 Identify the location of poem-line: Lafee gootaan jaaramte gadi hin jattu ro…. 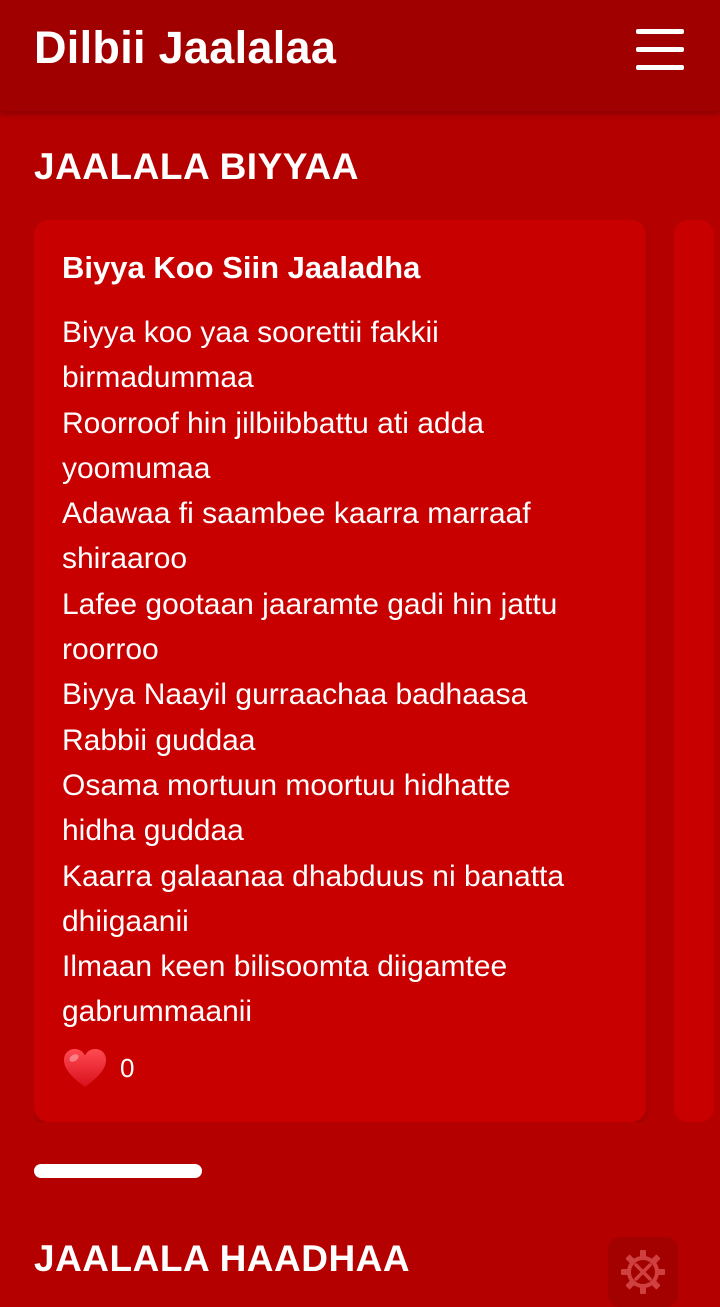
(310, 627).